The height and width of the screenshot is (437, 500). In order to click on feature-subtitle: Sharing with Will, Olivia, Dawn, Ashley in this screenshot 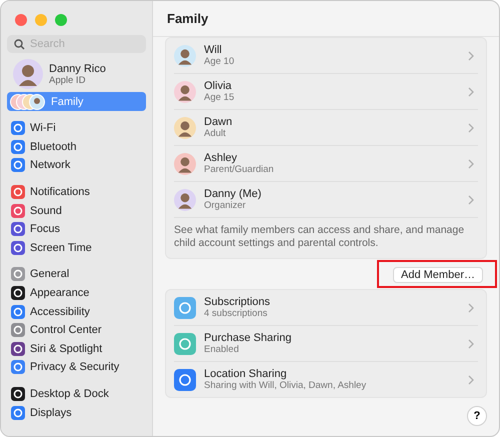, I will do `click(286, 385)`.